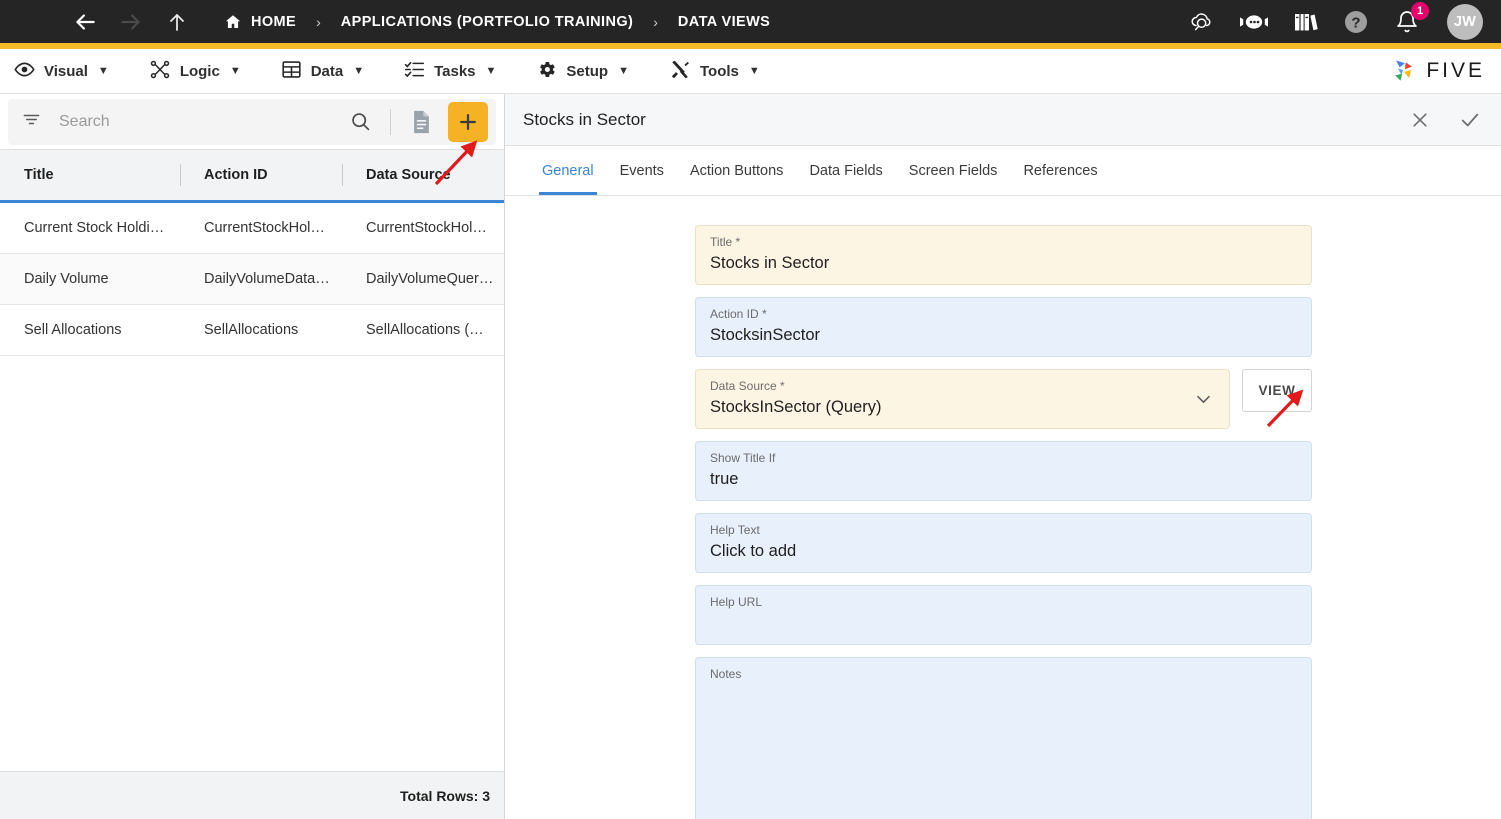 Image resolution: width=1501 pixels, height=819 pixels. I want to click on help-url-field: Help URL, so click(1003, 615).